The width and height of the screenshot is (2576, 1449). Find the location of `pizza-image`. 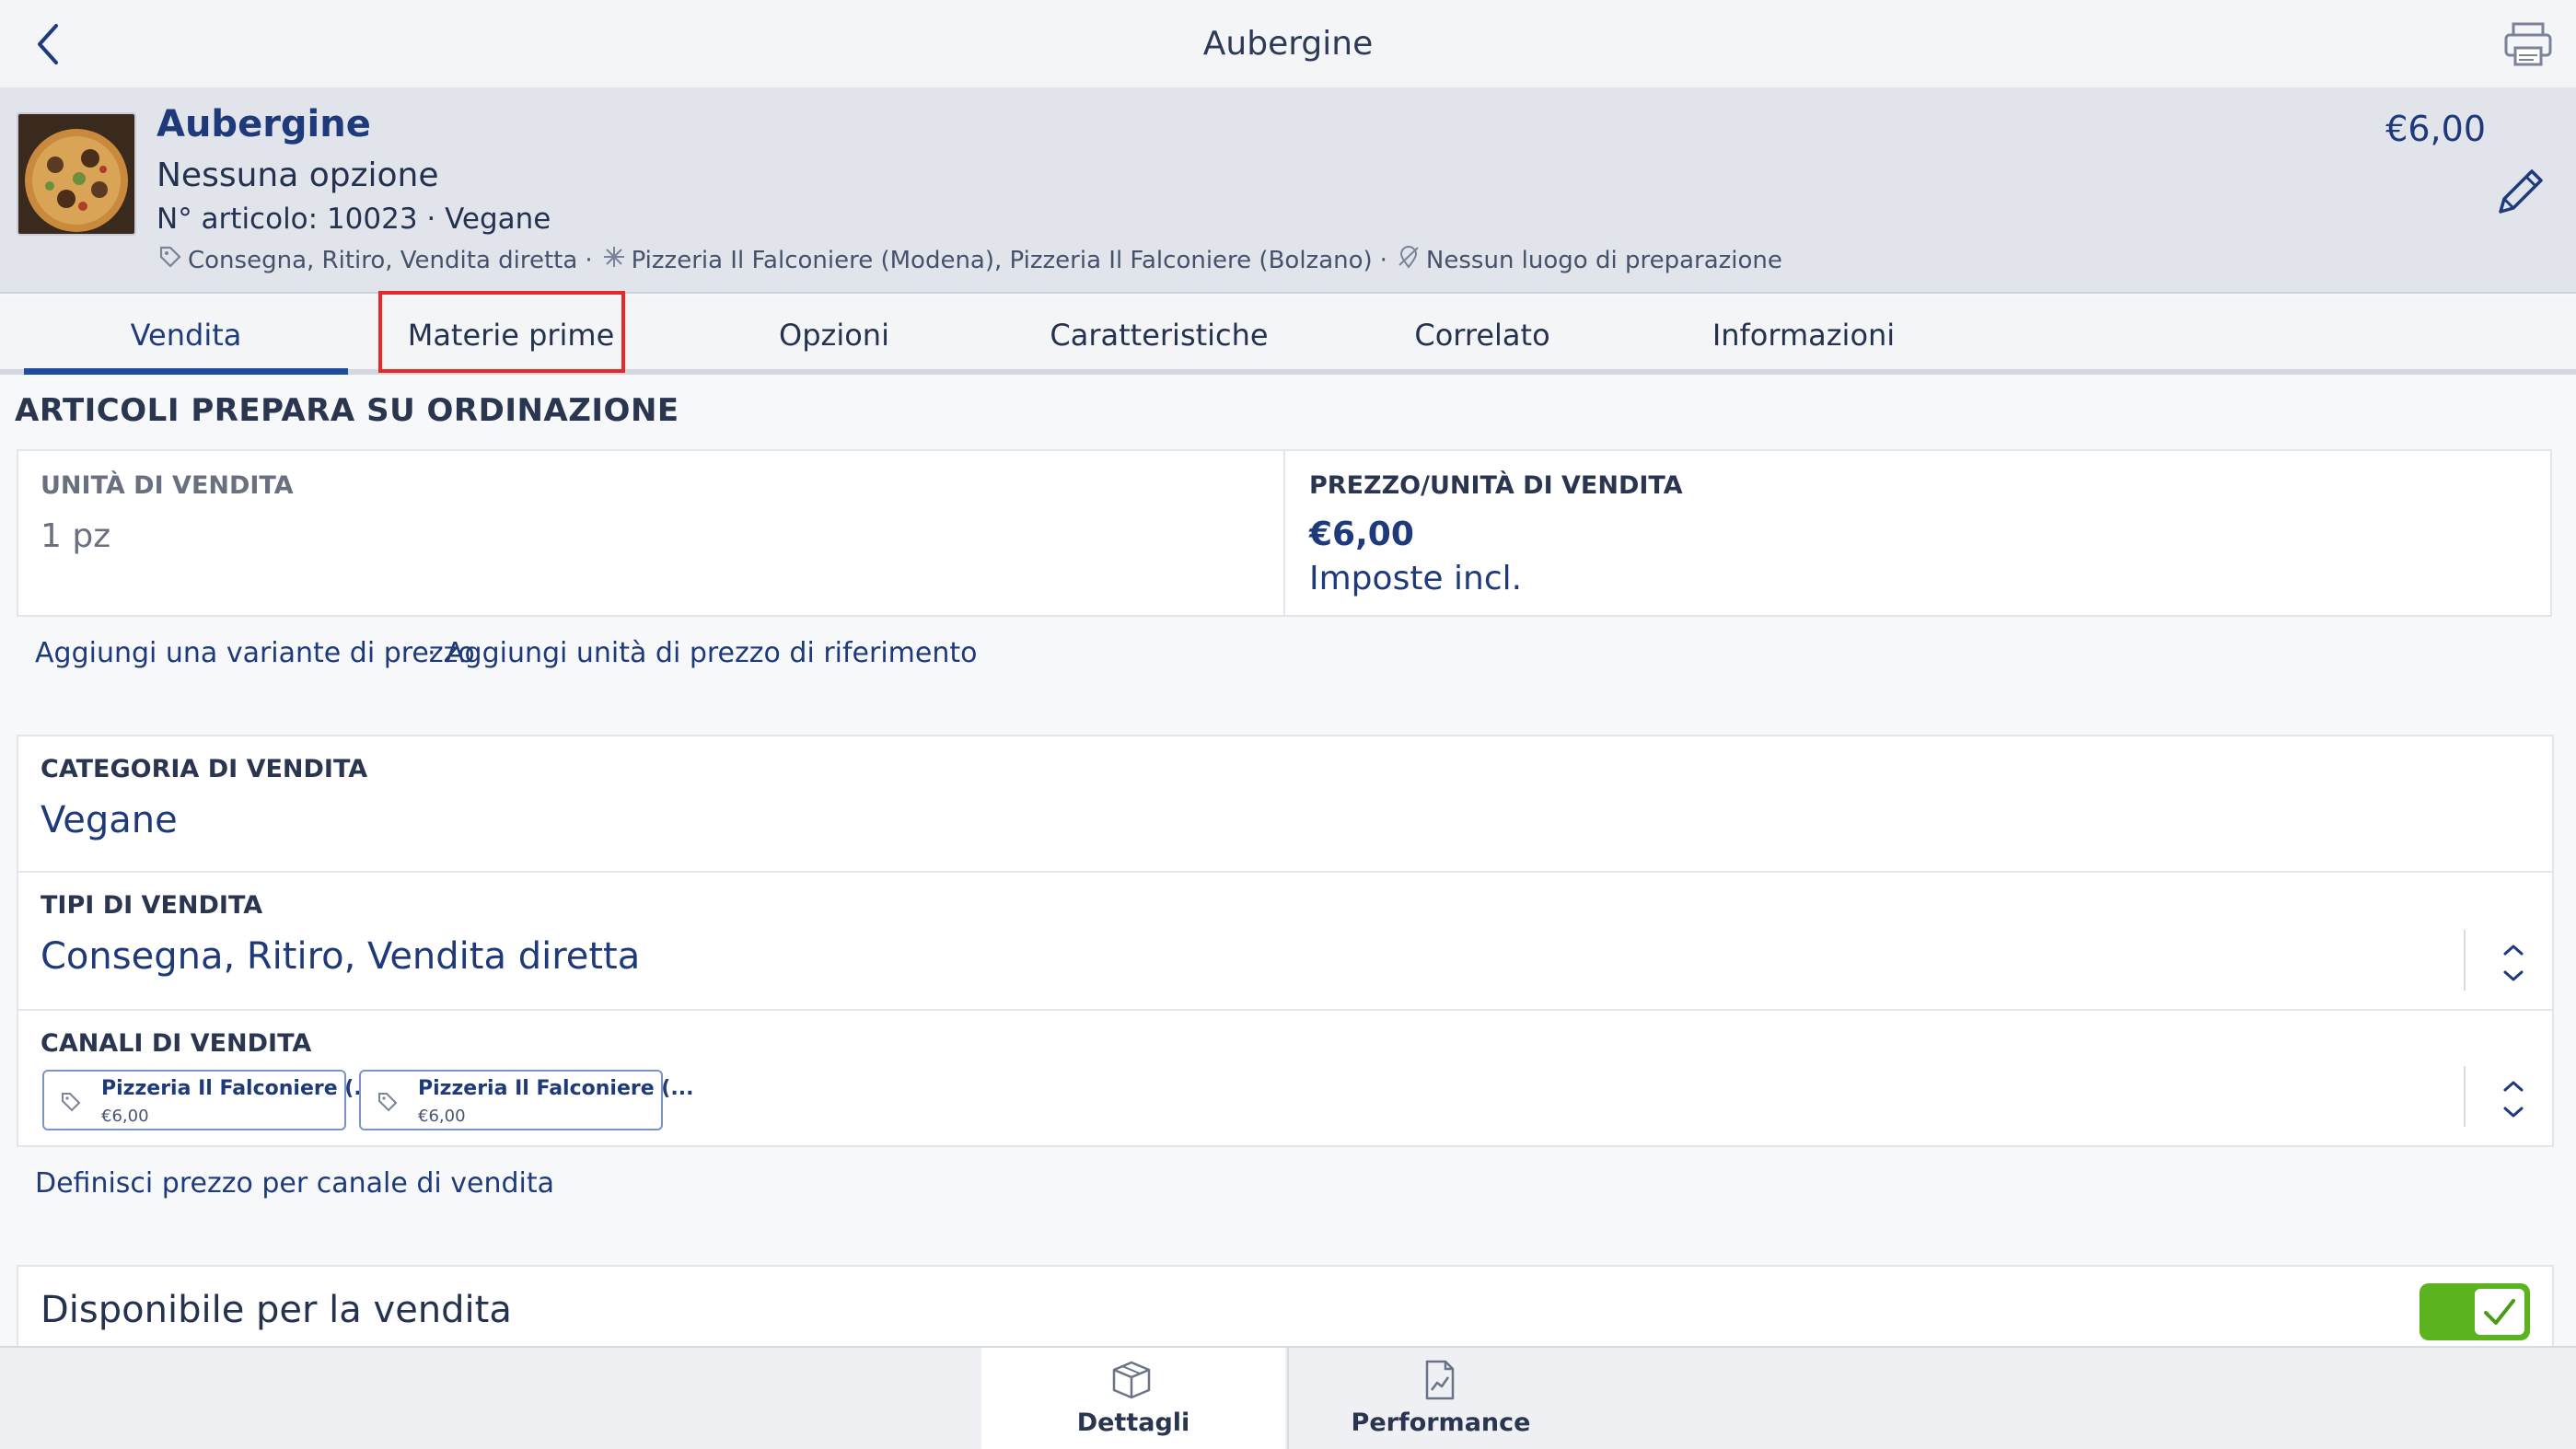

pizza-image is located at coordinates (76, 174).